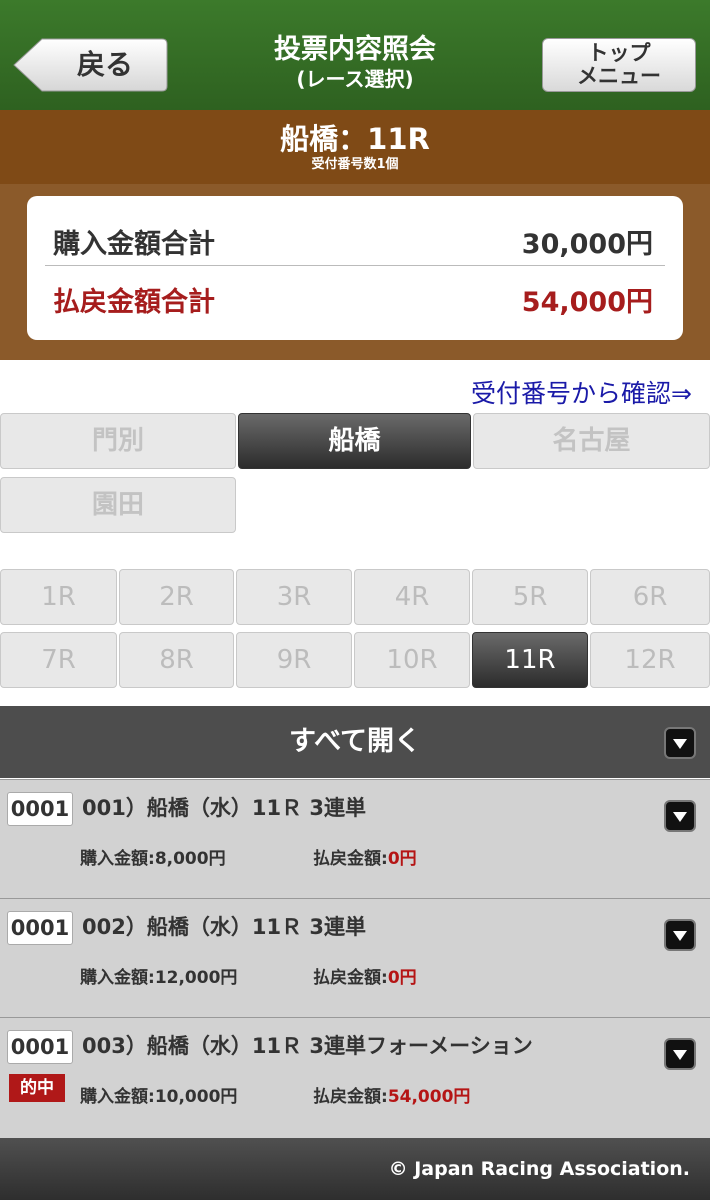 Image resolution: width=710 pixels, height=1200 pixels. I want to click on purchase-total-label: 購入金額合計, so click(134, 244).